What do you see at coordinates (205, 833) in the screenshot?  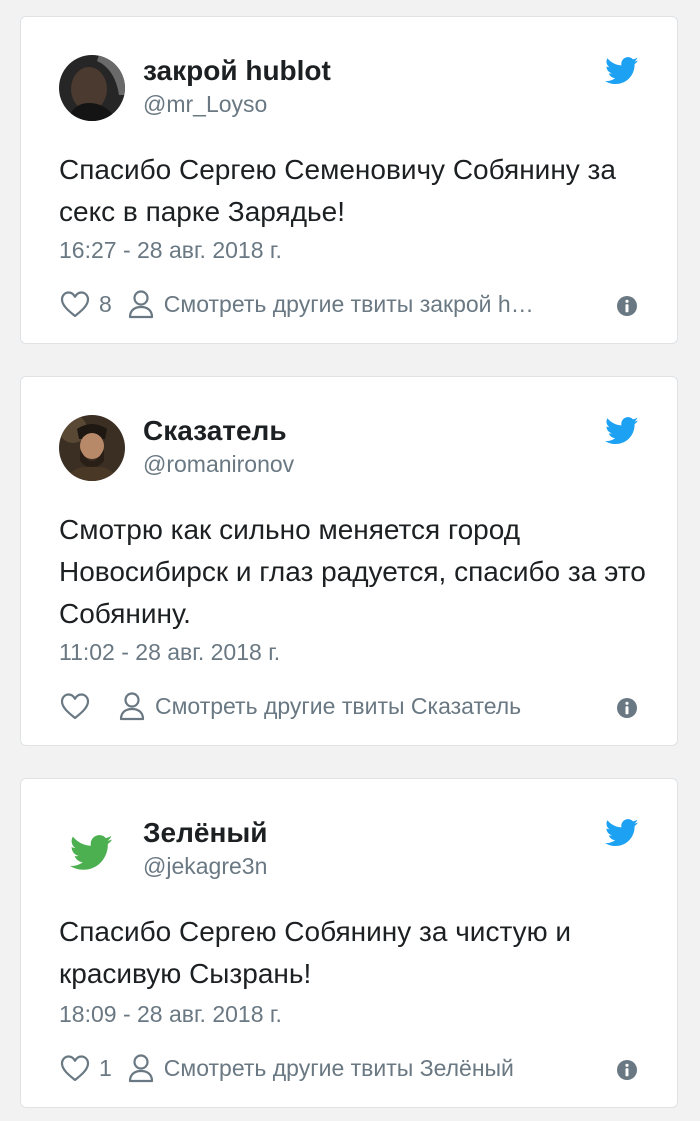 I see `author-name: Зелёный` at bounding box center [205, 833].